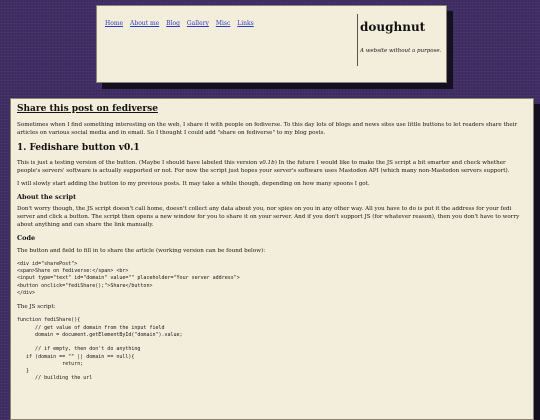 The height and width of the screenshot is (420, 540). I want to click on main-nav: Home About me Blog Gallery Misc Links, so click(182, 23).